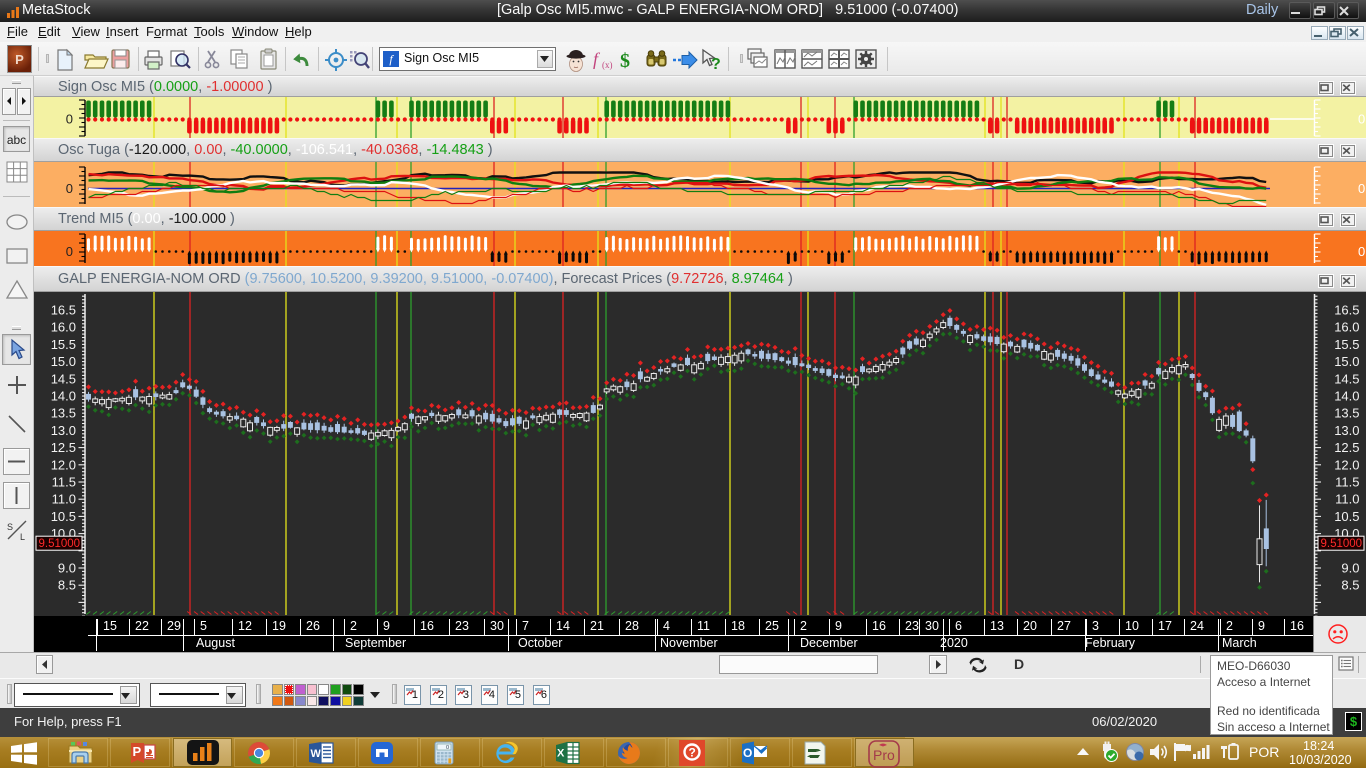 This screenshot has height=768, width=1366. Describe the element at coordinates (22, 537) in the screenshot. I see `svg-text: L` at that location.